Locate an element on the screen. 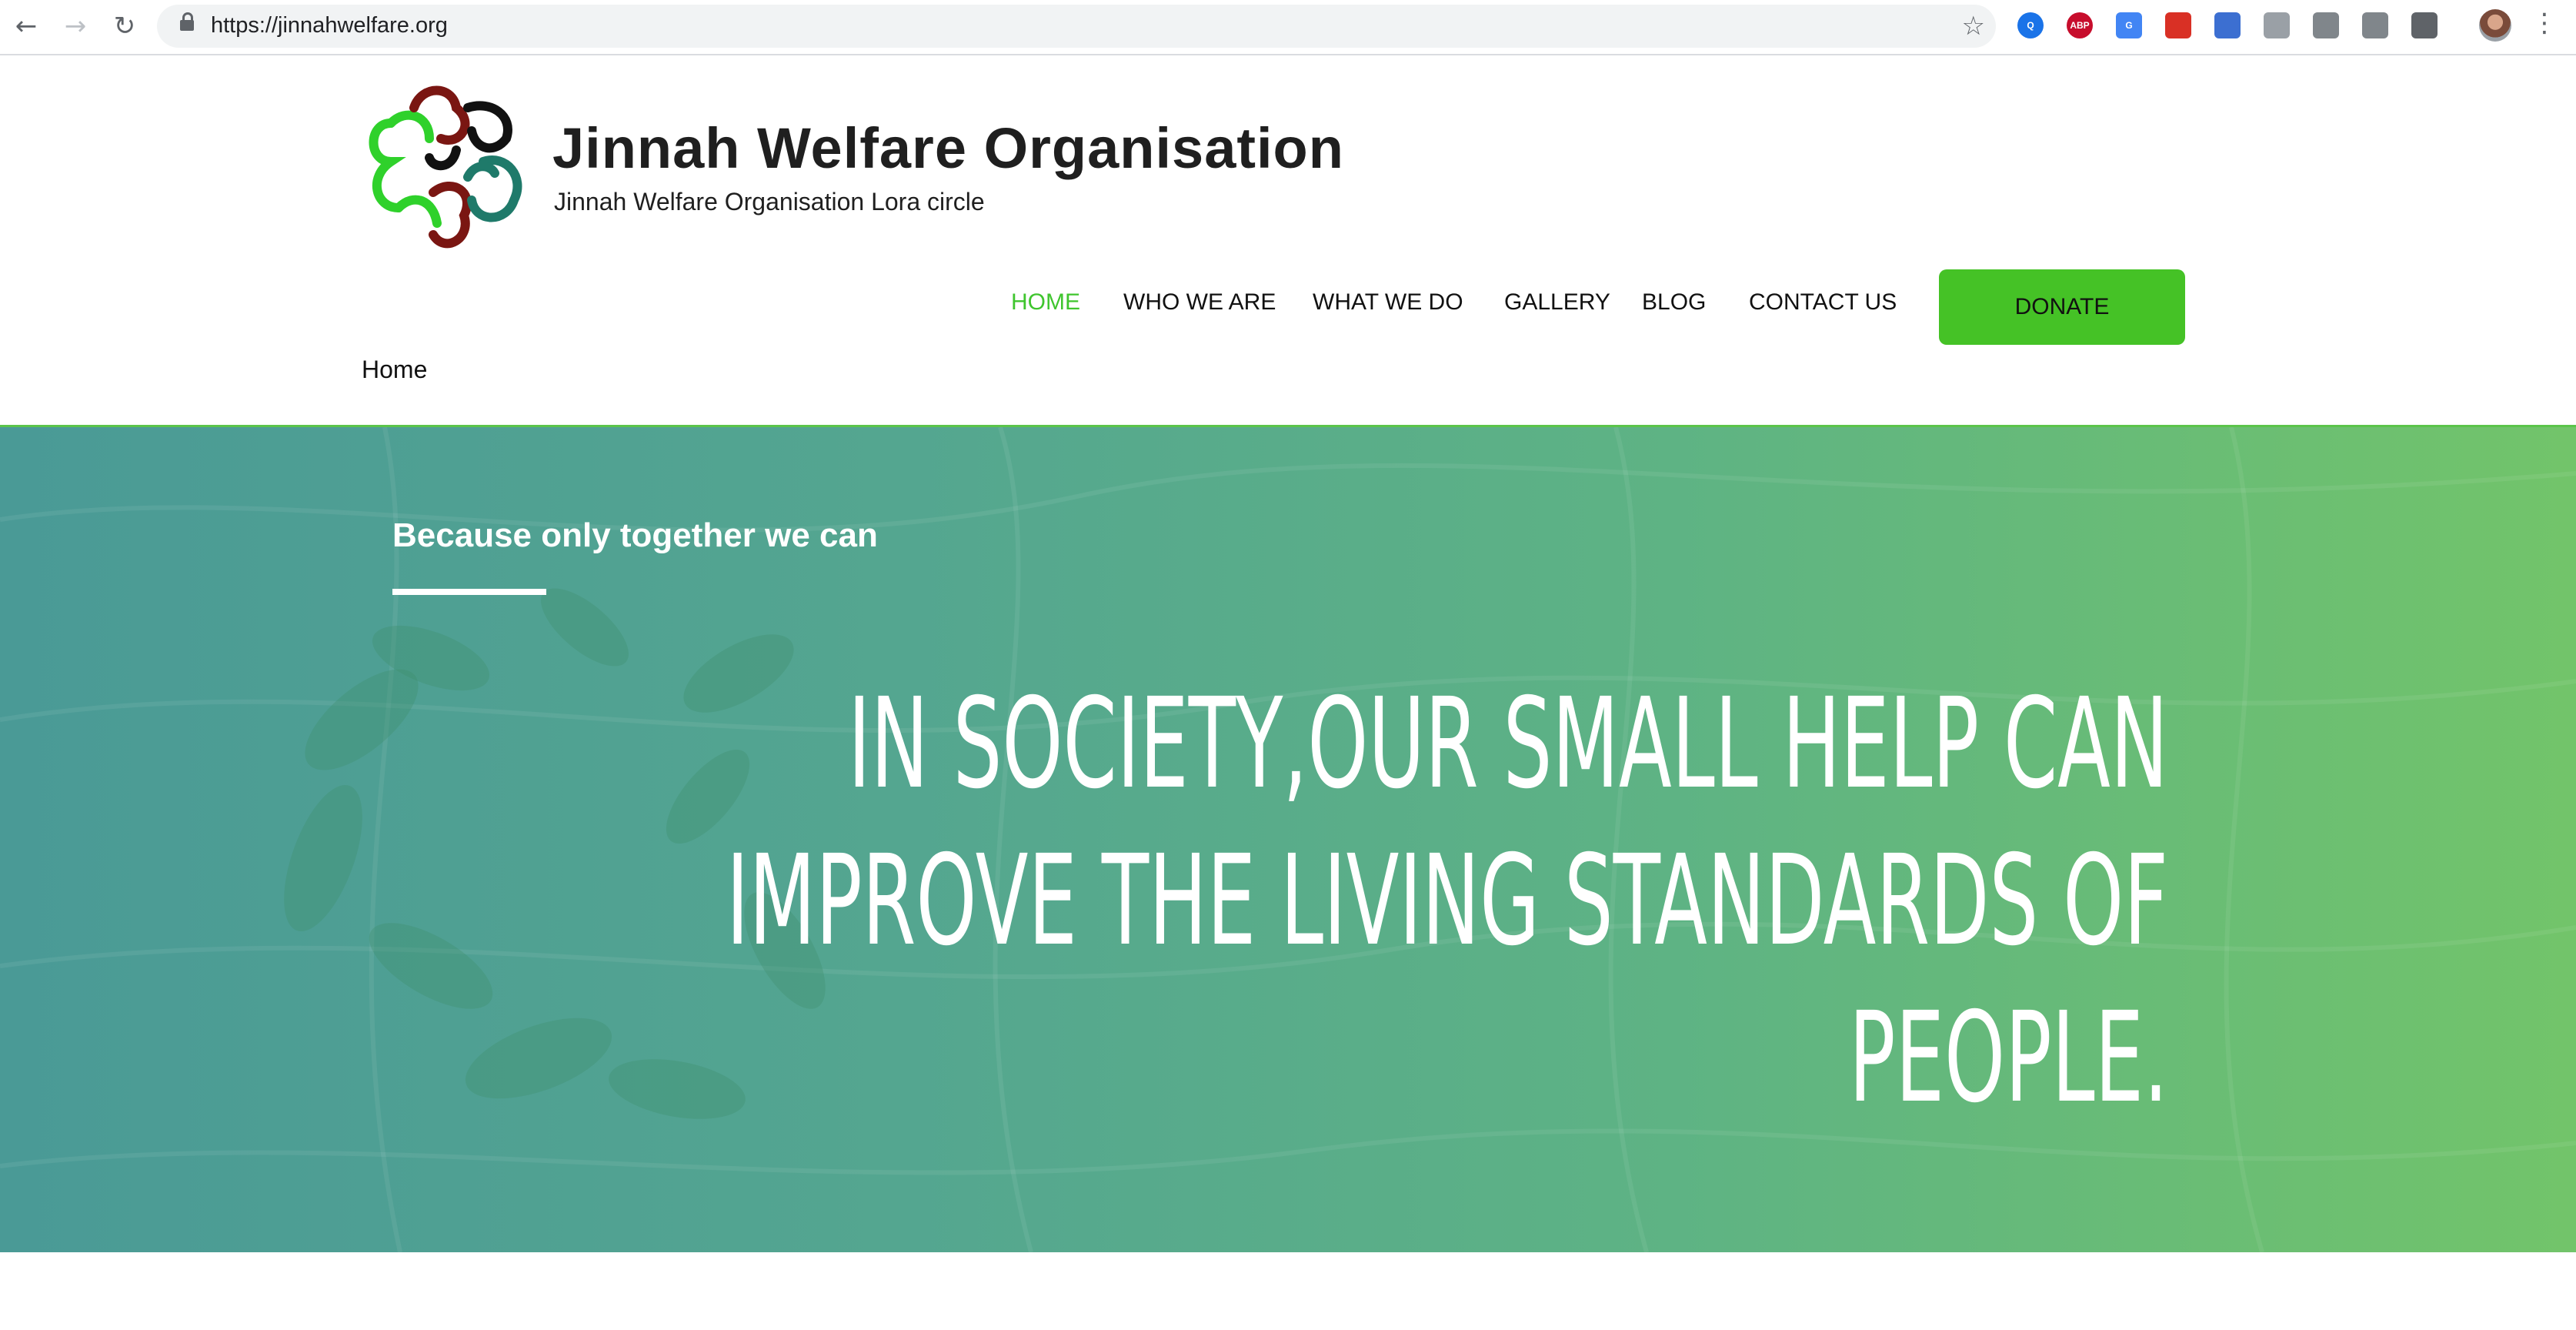  search-extension-icon: Q is located at coordinates (2030, 25).